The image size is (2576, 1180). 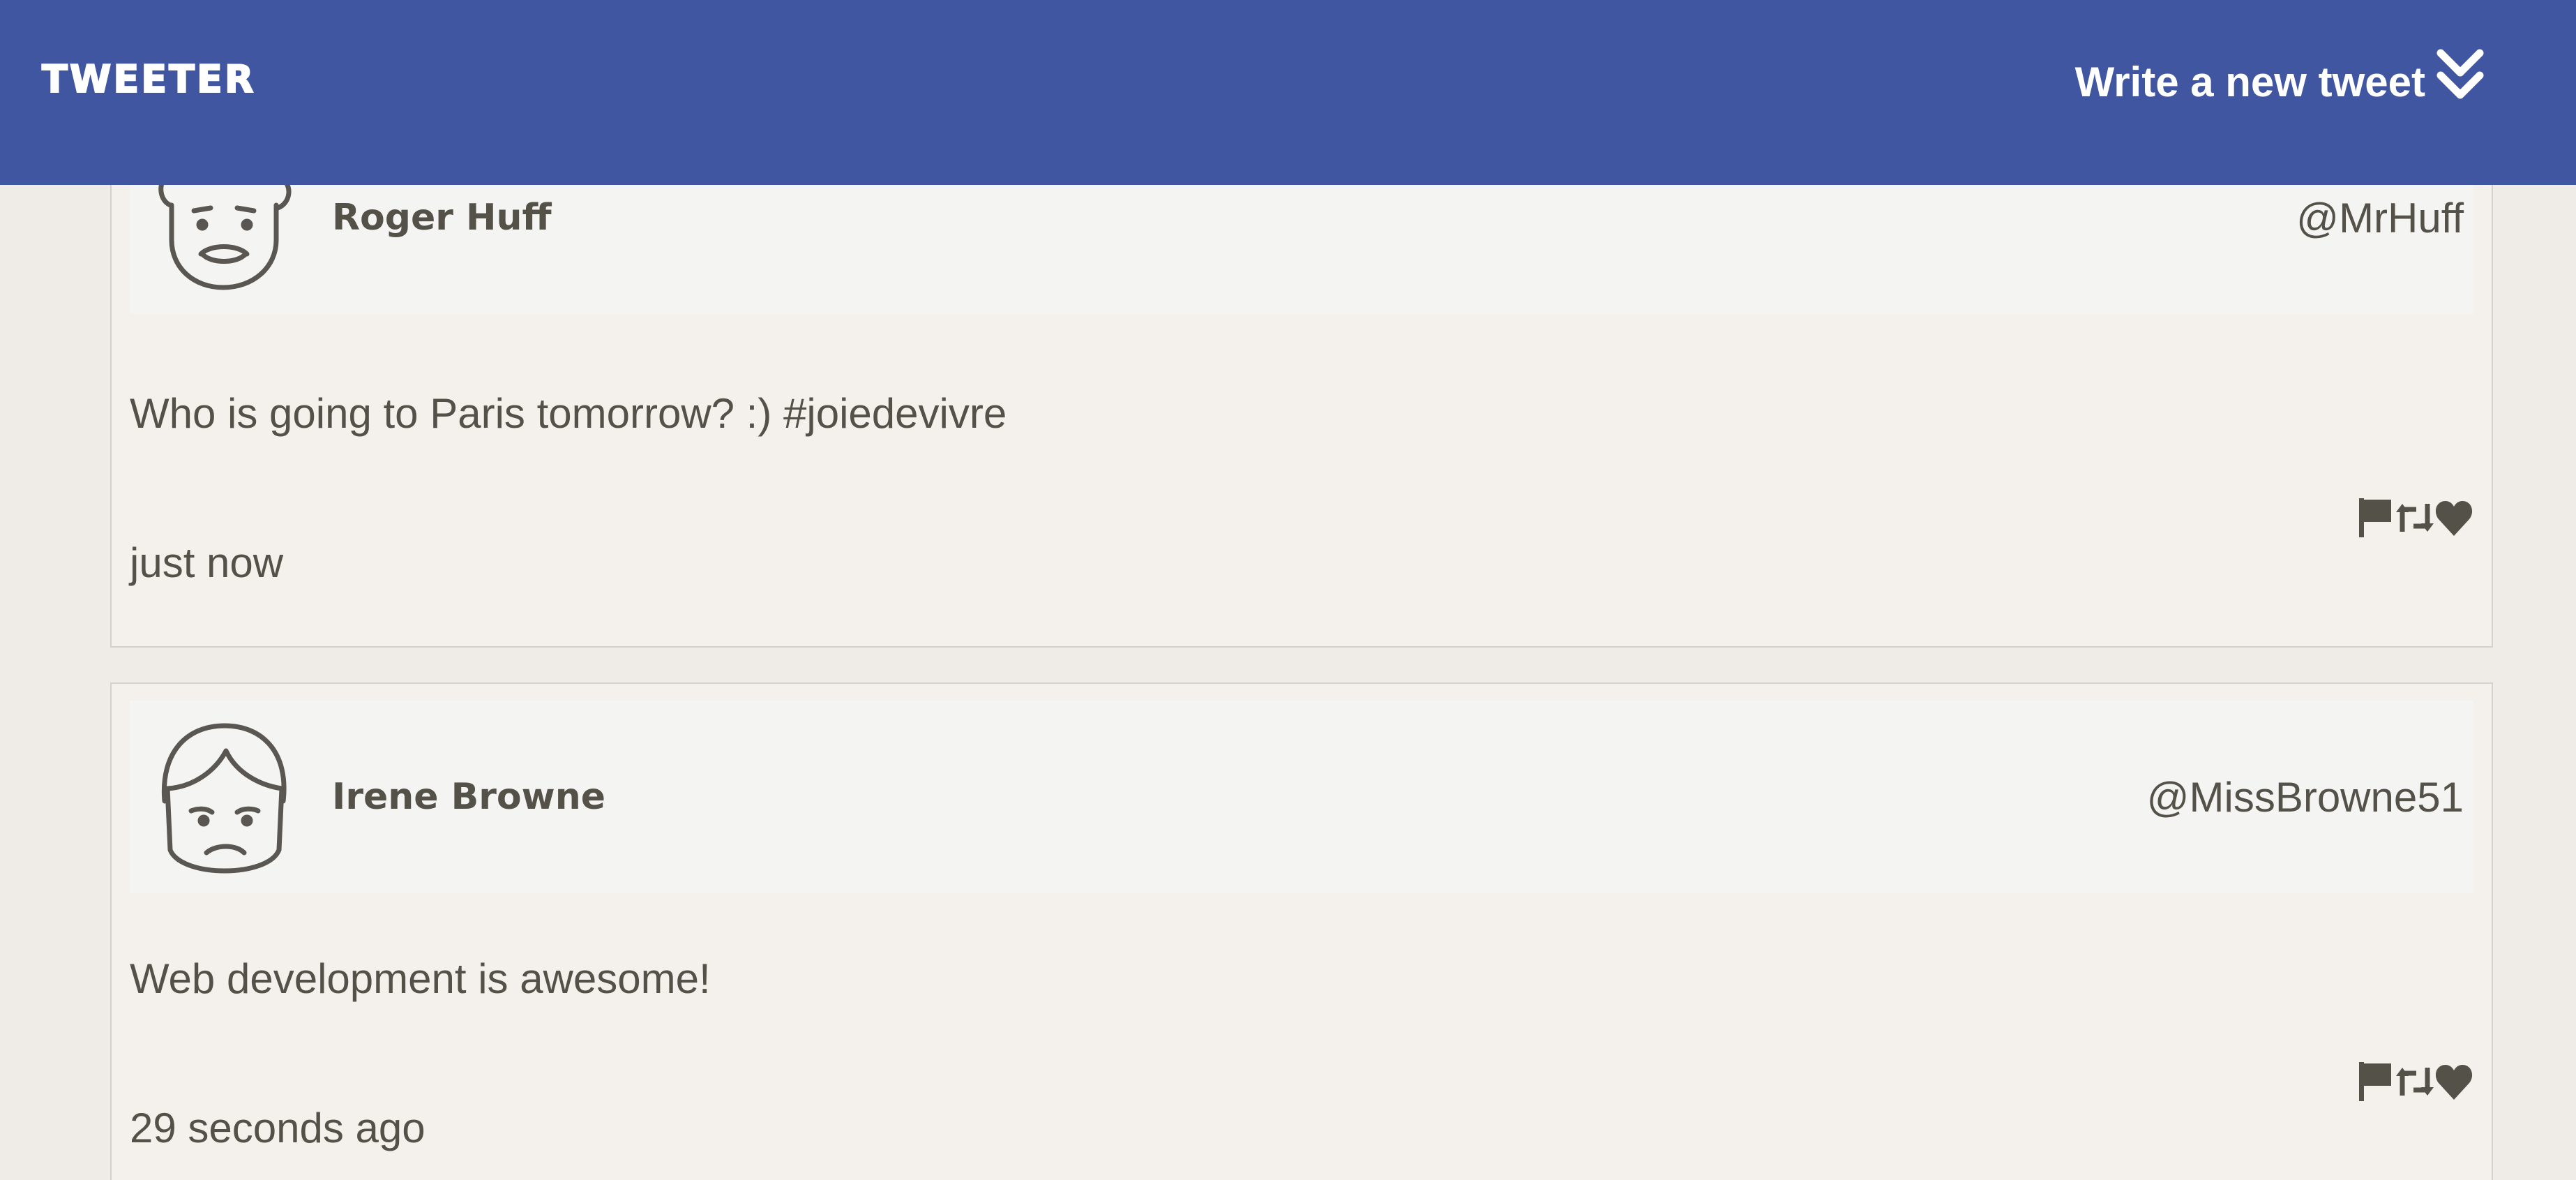 I want to click on tweet-timestamp: just now, so click(x=207, y=562).